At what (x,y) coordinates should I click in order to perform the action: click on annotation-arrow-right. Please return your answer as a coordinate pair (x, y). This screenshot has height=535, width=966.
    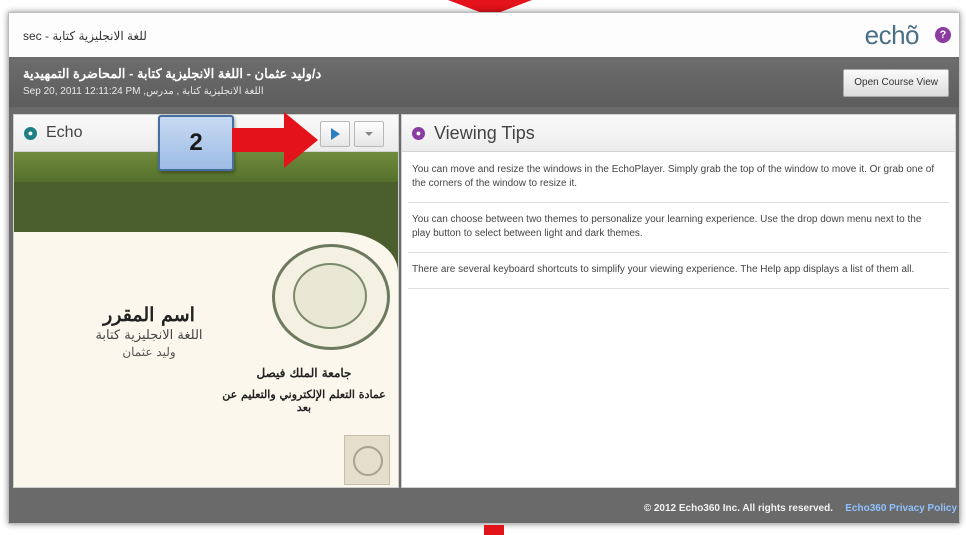
    Looking at the image, I should click on (275, 140).